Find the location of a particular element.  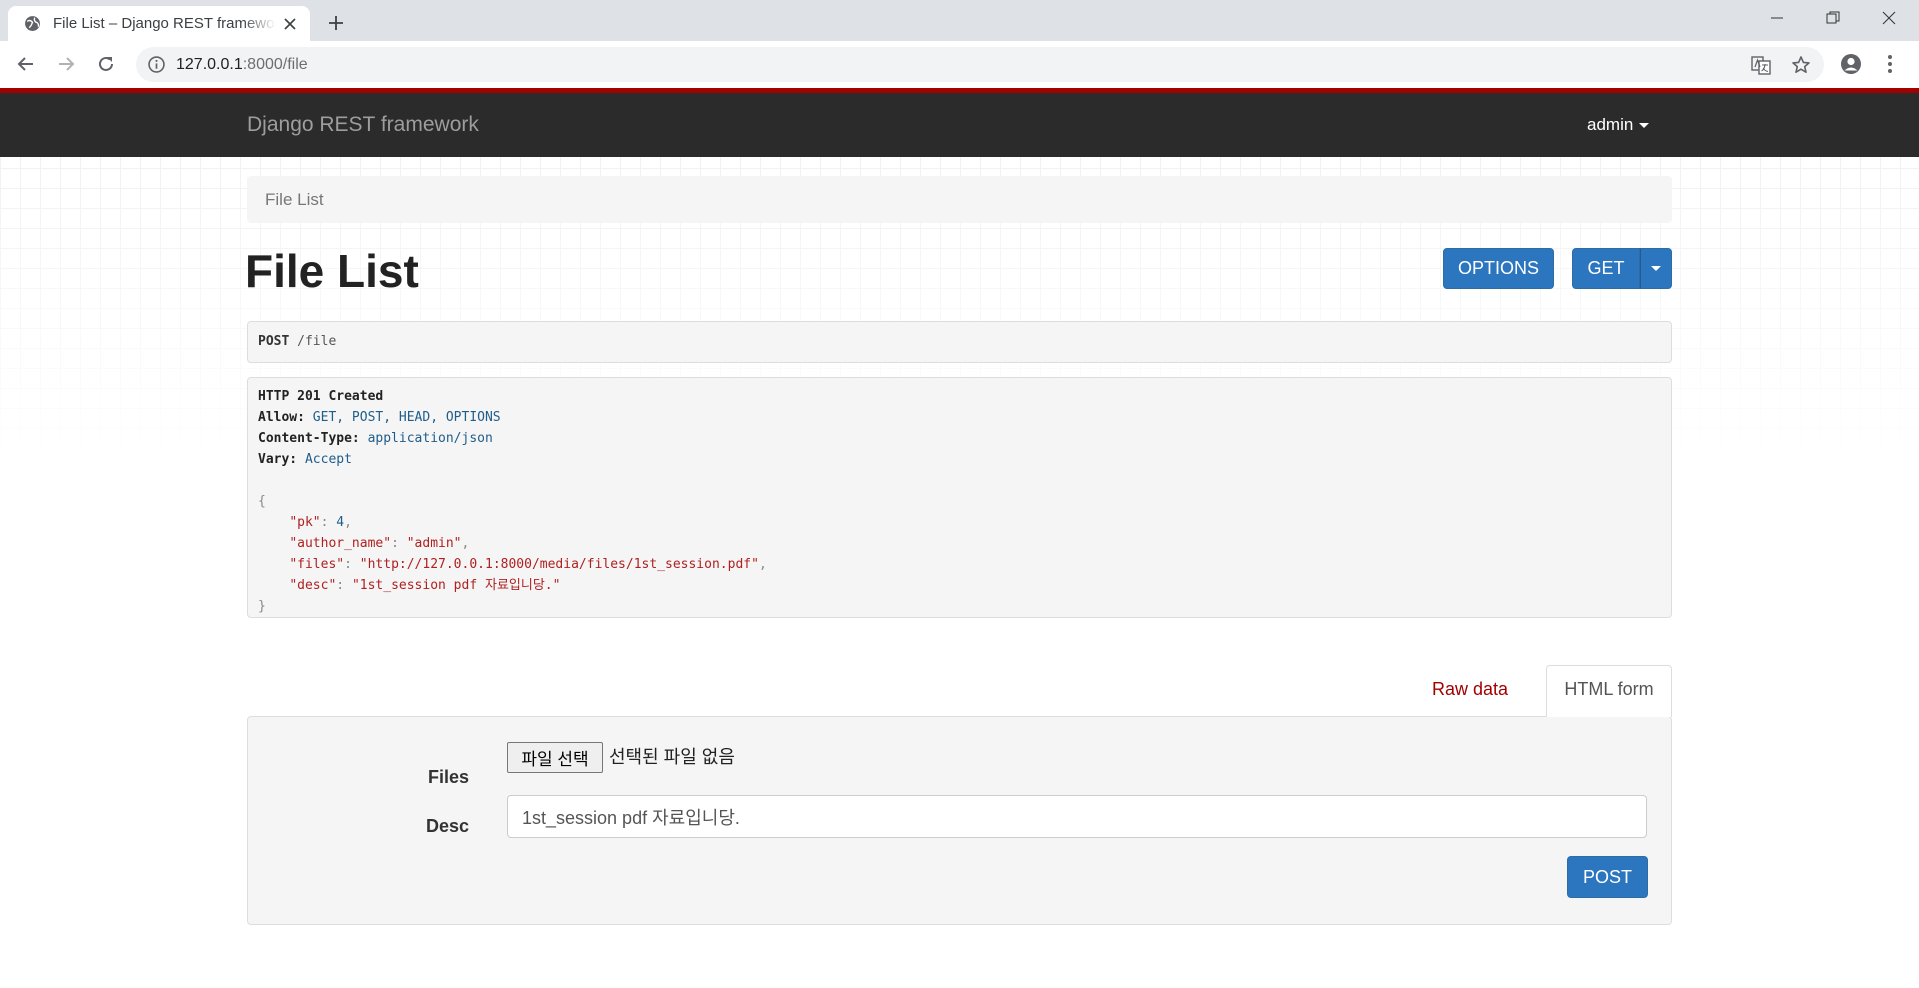

site-navbar: Django REST framework admin is located at coordinates (959, 125).